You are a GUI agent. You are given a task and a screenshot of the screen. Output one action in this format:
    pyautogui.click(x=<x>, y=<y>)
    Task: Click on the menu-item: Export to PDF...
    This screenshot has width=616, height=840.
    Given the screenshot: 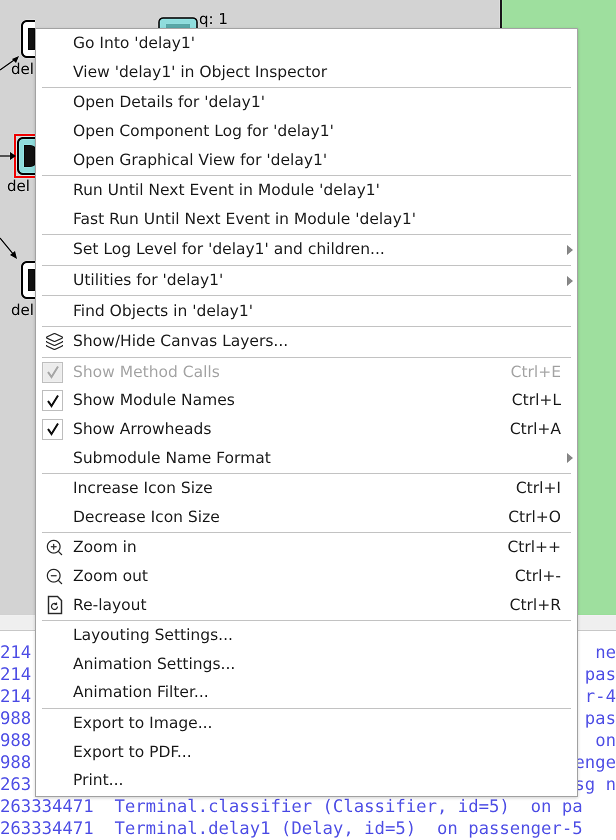 What is the action you would take?
    pyautogui.click(x=306, y=751)
    